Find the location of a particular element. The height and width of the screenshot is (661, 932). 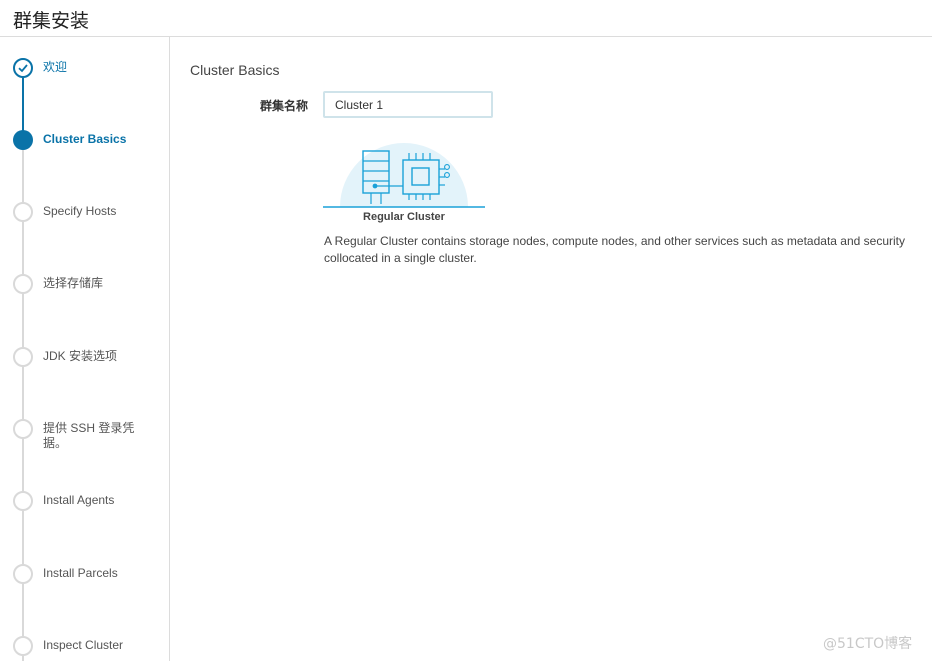

cluster-name-input is located at coordinates (408, 104).